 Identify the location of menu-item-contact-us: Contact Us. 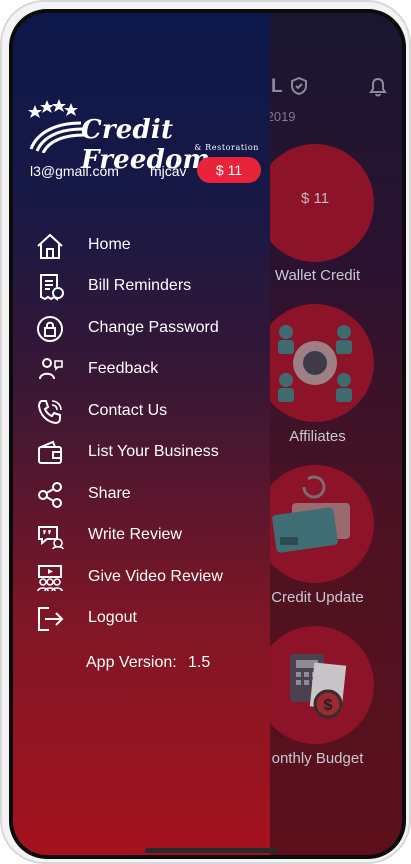
(141, 412).